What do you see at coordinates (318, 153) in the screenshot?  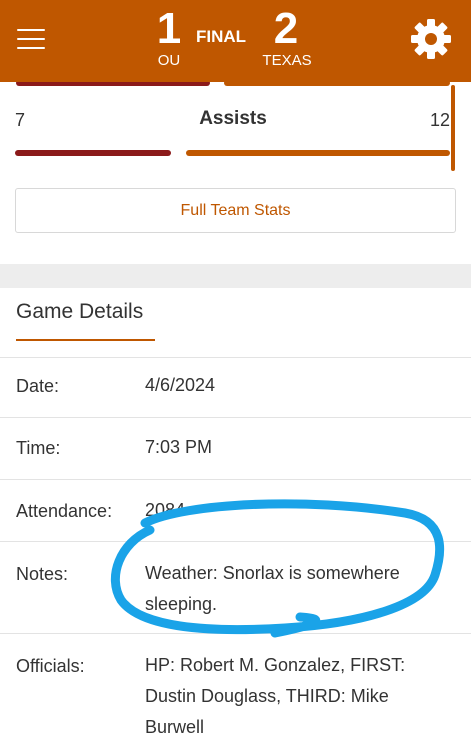 I see `stat-bar-home` at bounding box center [318, 153].